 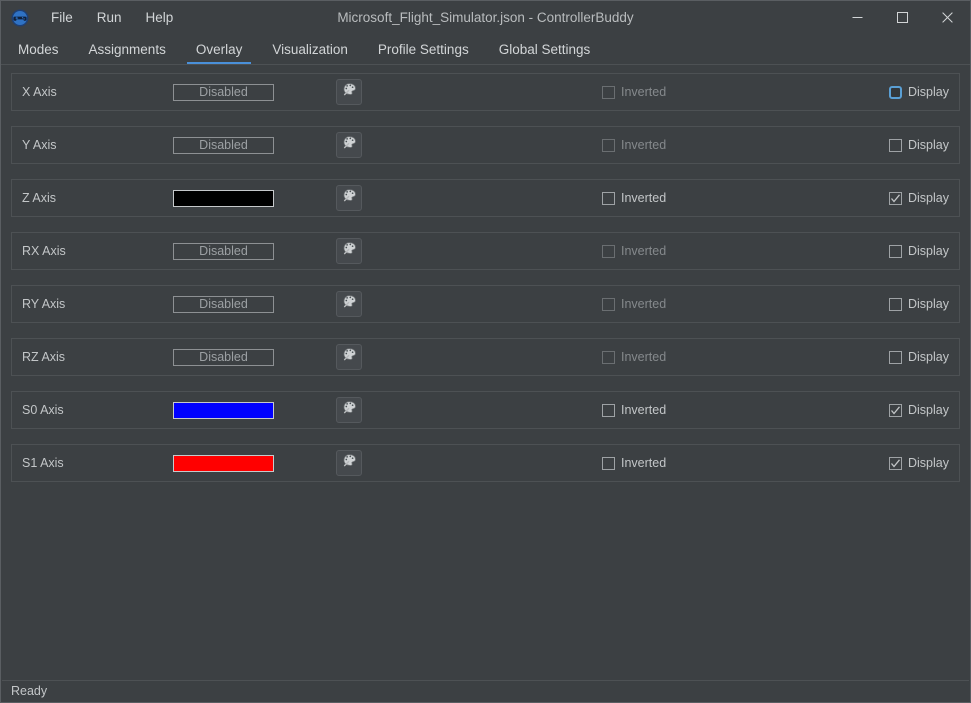 What do you see at coordinates (38, 49) in the screenshot?
I see `tab-modes: Modes` at bounding box center [38, 49].